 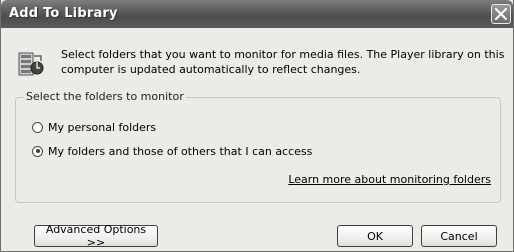 What do you see at coordinates (63, 13) in the screenshot?
I see `dialog-title: Add To Library` at bounding box center [63, 13].